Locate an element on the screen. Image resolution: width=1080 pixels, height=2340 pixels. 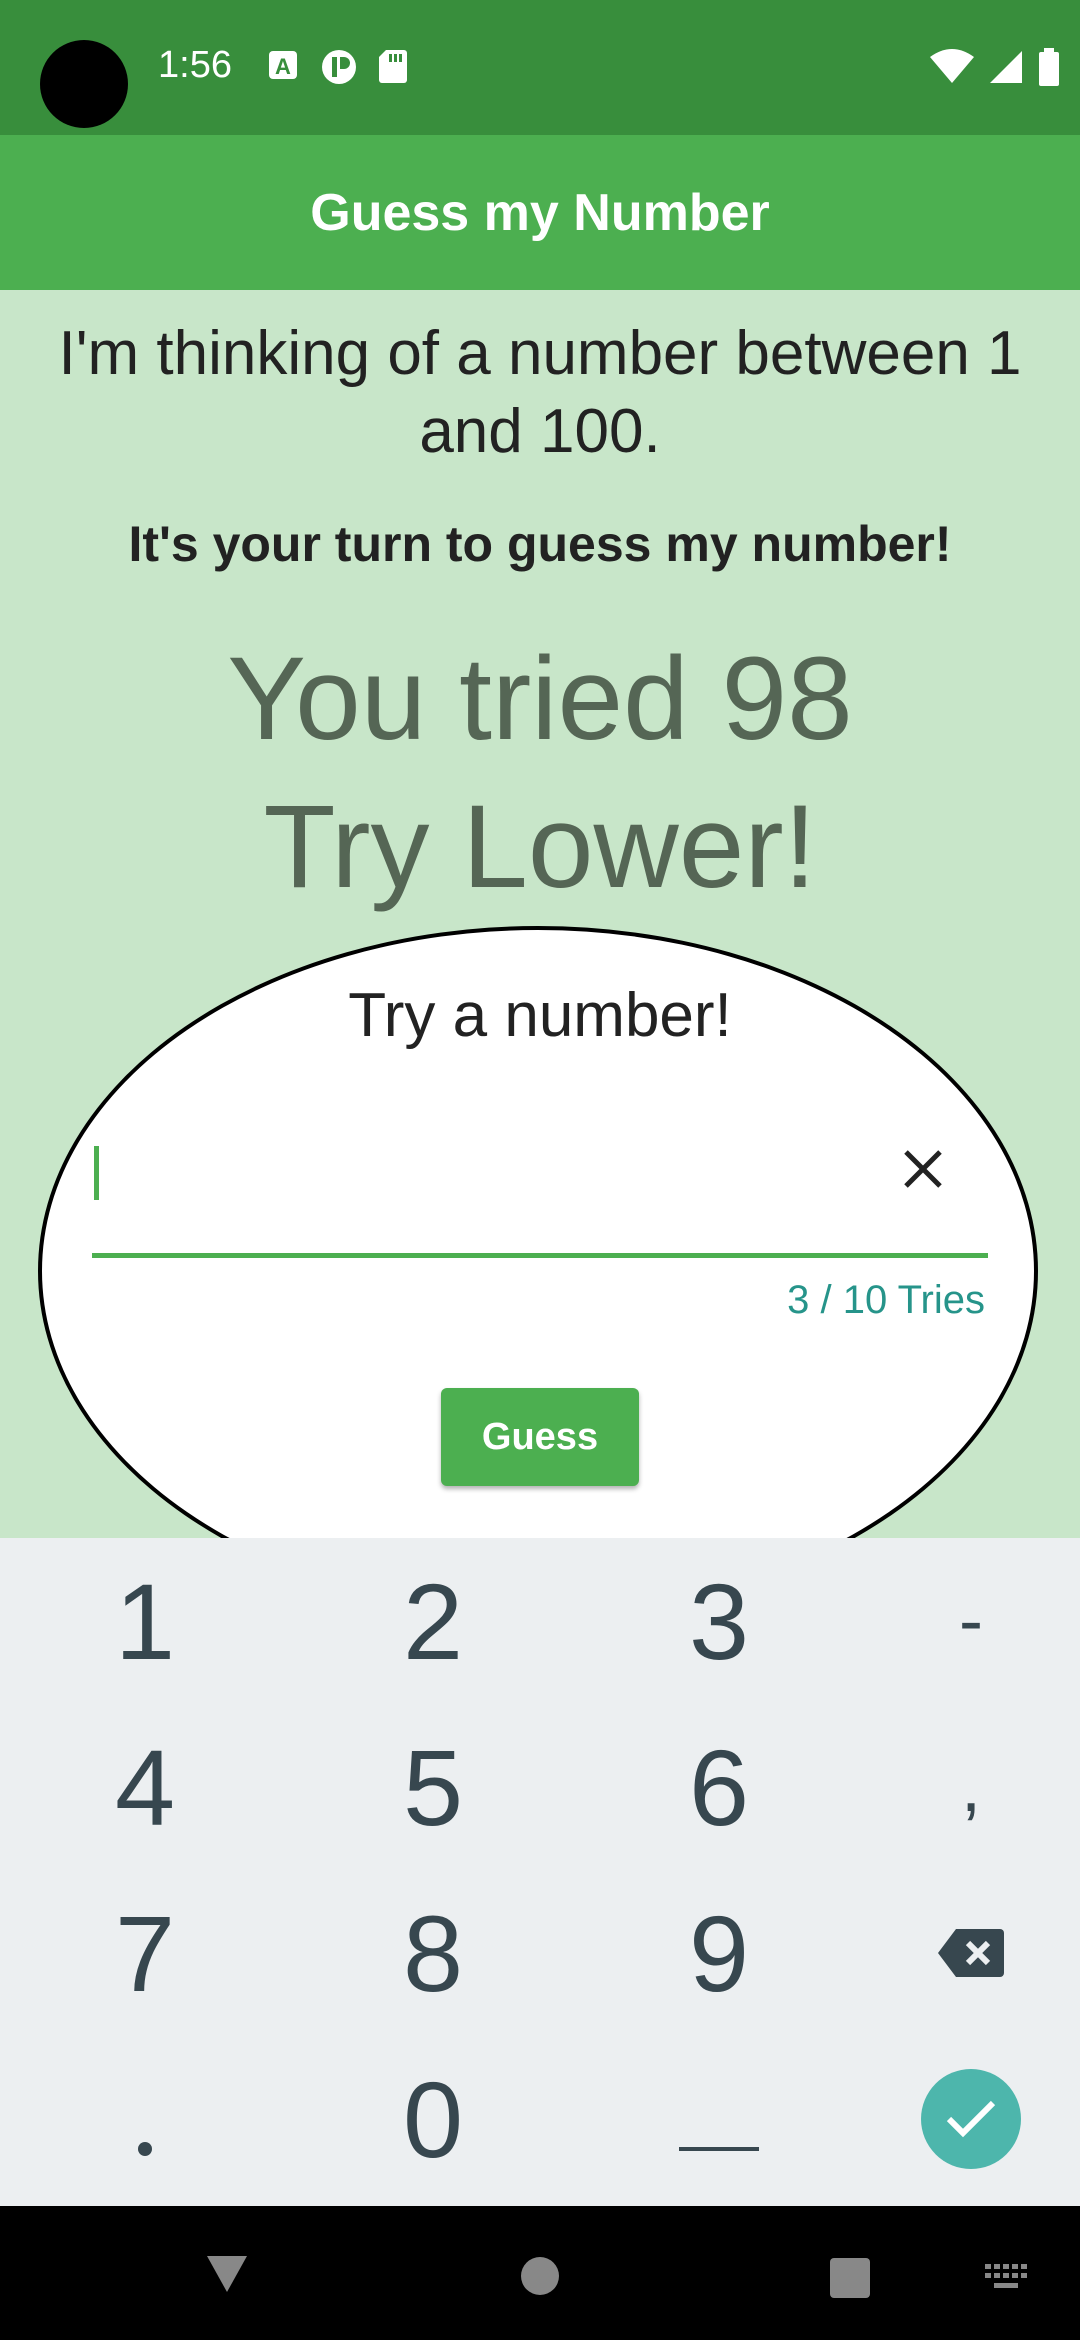
app-bar: Guess my Number is located at coordinates (540, 212).